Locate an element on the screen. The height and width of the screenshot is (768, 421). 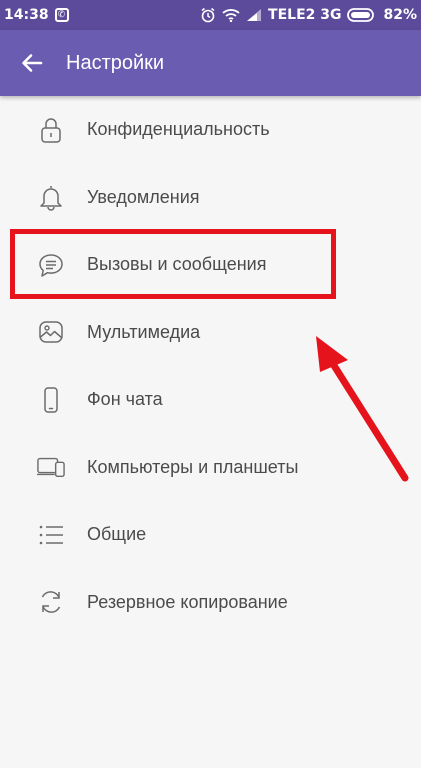
settings-item-label: Общие is located at coordinates (117, 534).